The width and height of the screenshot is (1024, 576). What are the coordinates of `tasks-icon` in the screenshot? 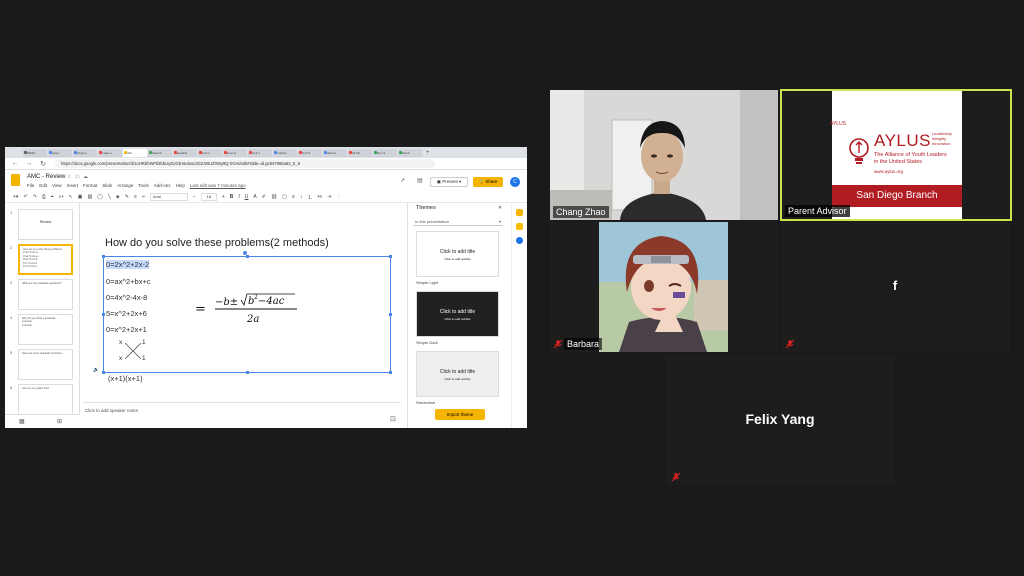 It's located at (519, 240).